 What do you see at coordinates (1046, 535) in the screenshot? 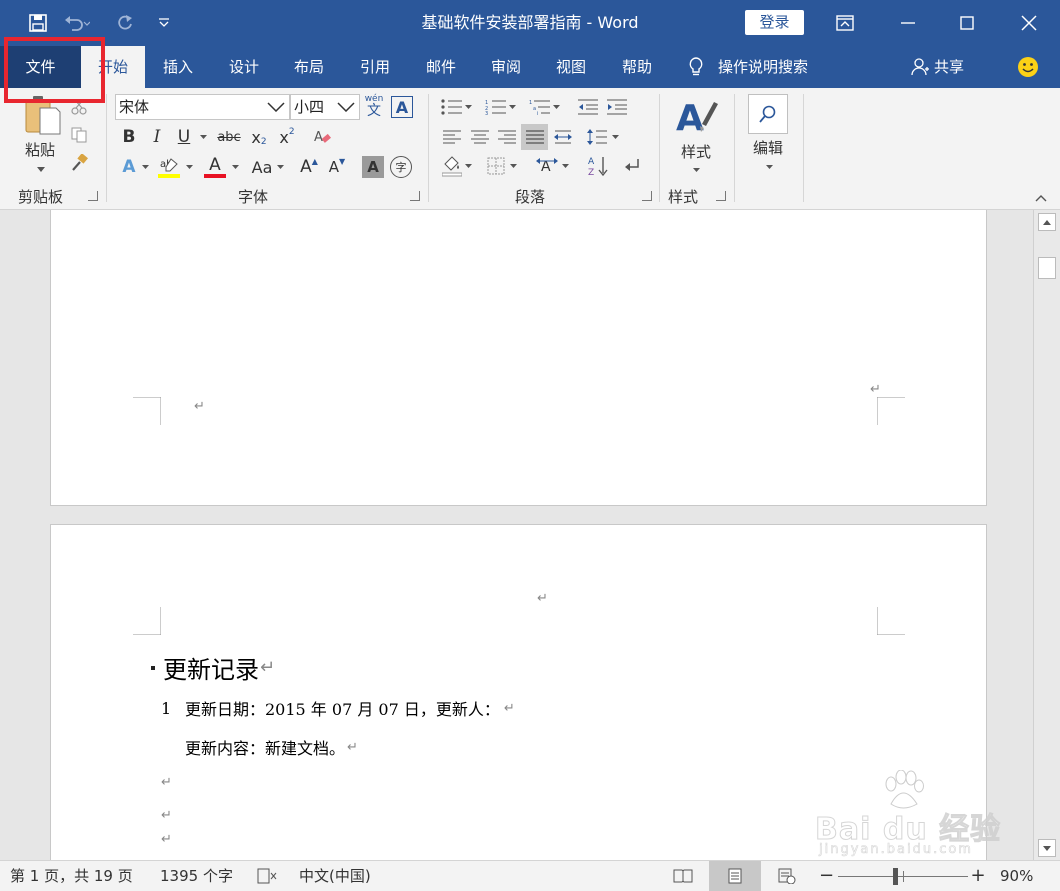
I see `vertical-scrollbar` at bounding box center [1046, 535].